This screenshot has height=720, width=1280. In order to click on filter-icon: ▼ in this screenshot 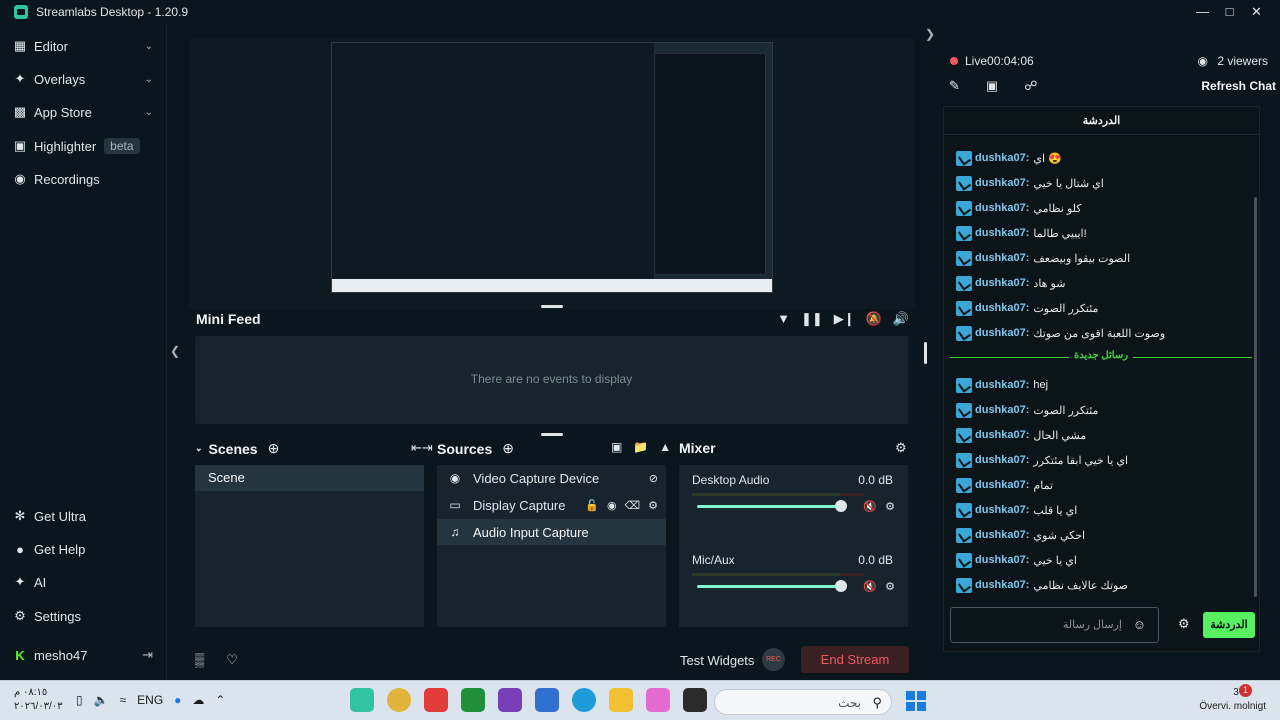, I will do `click(783, 319)`.